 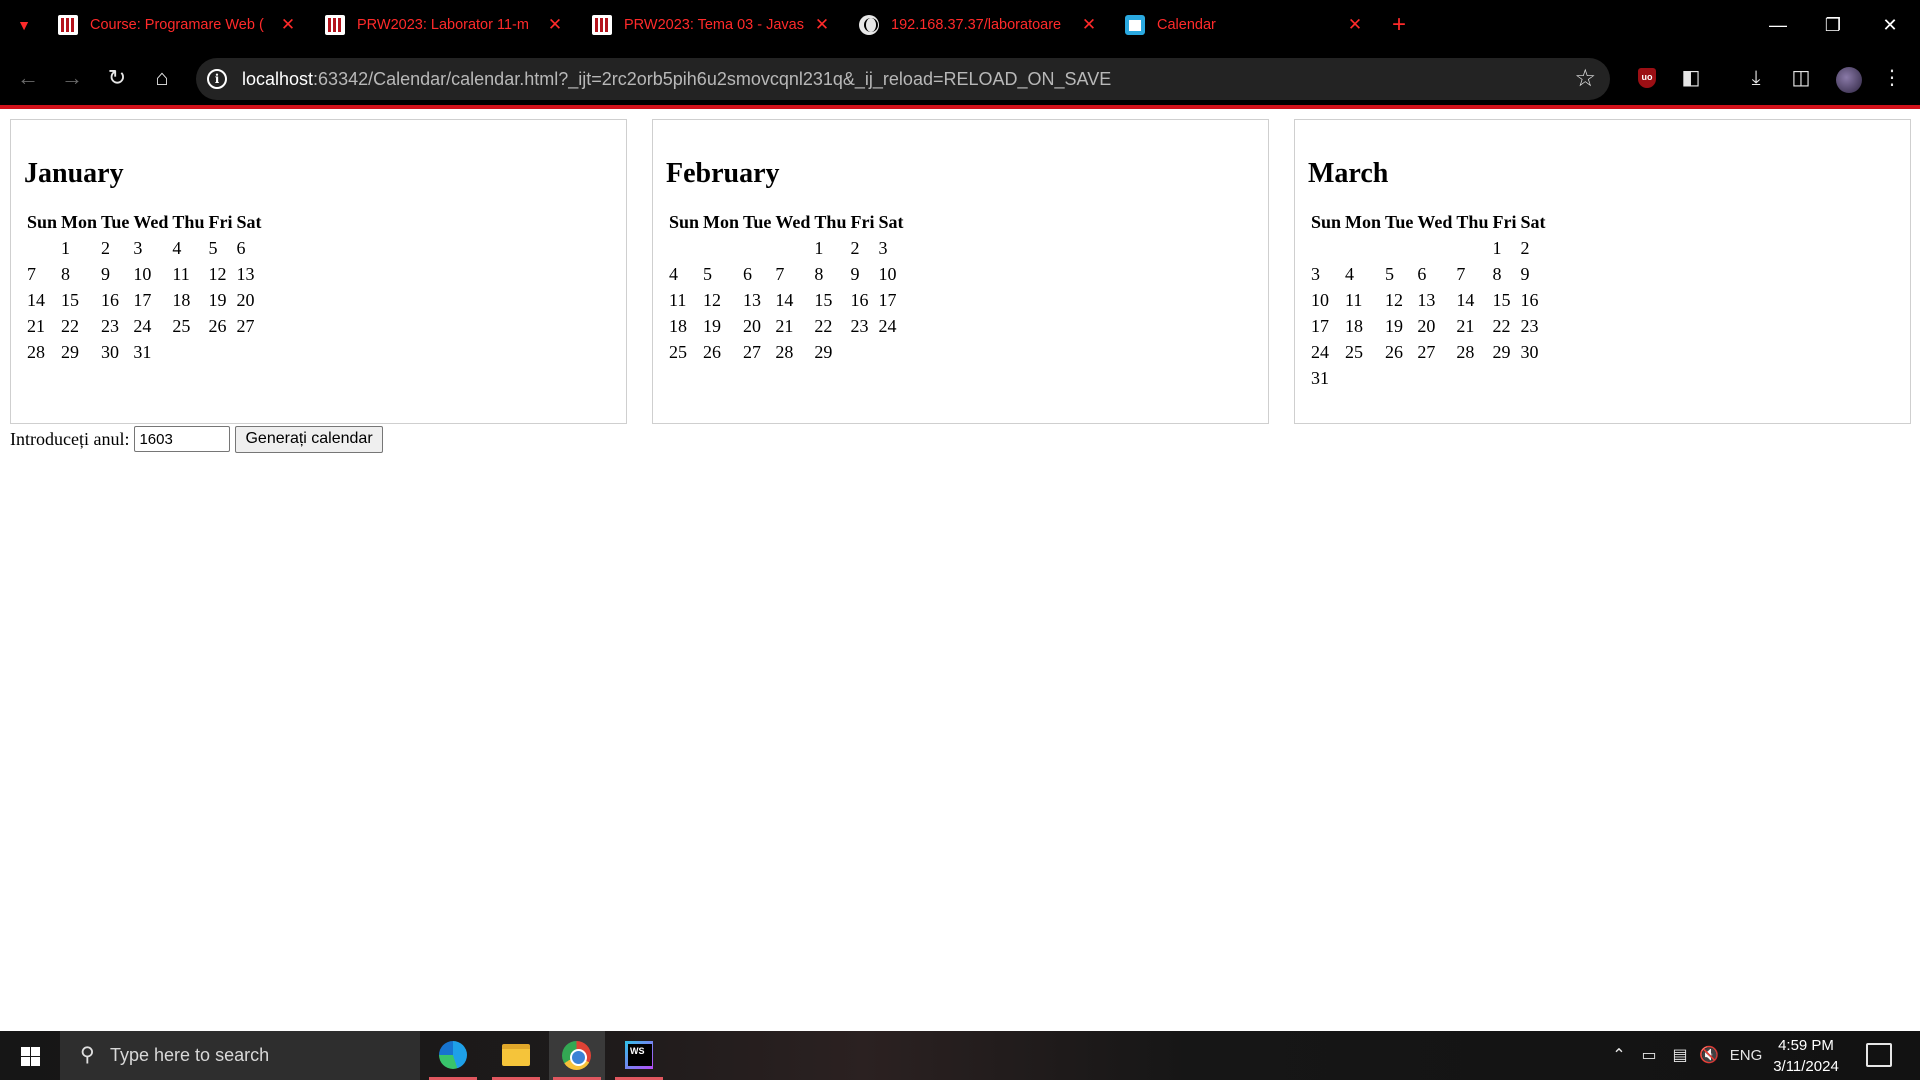 What do you see at coordinates (1497, 273) in the screenshot?
I see `day-cell: 8` at bounding box center [1497, 273].